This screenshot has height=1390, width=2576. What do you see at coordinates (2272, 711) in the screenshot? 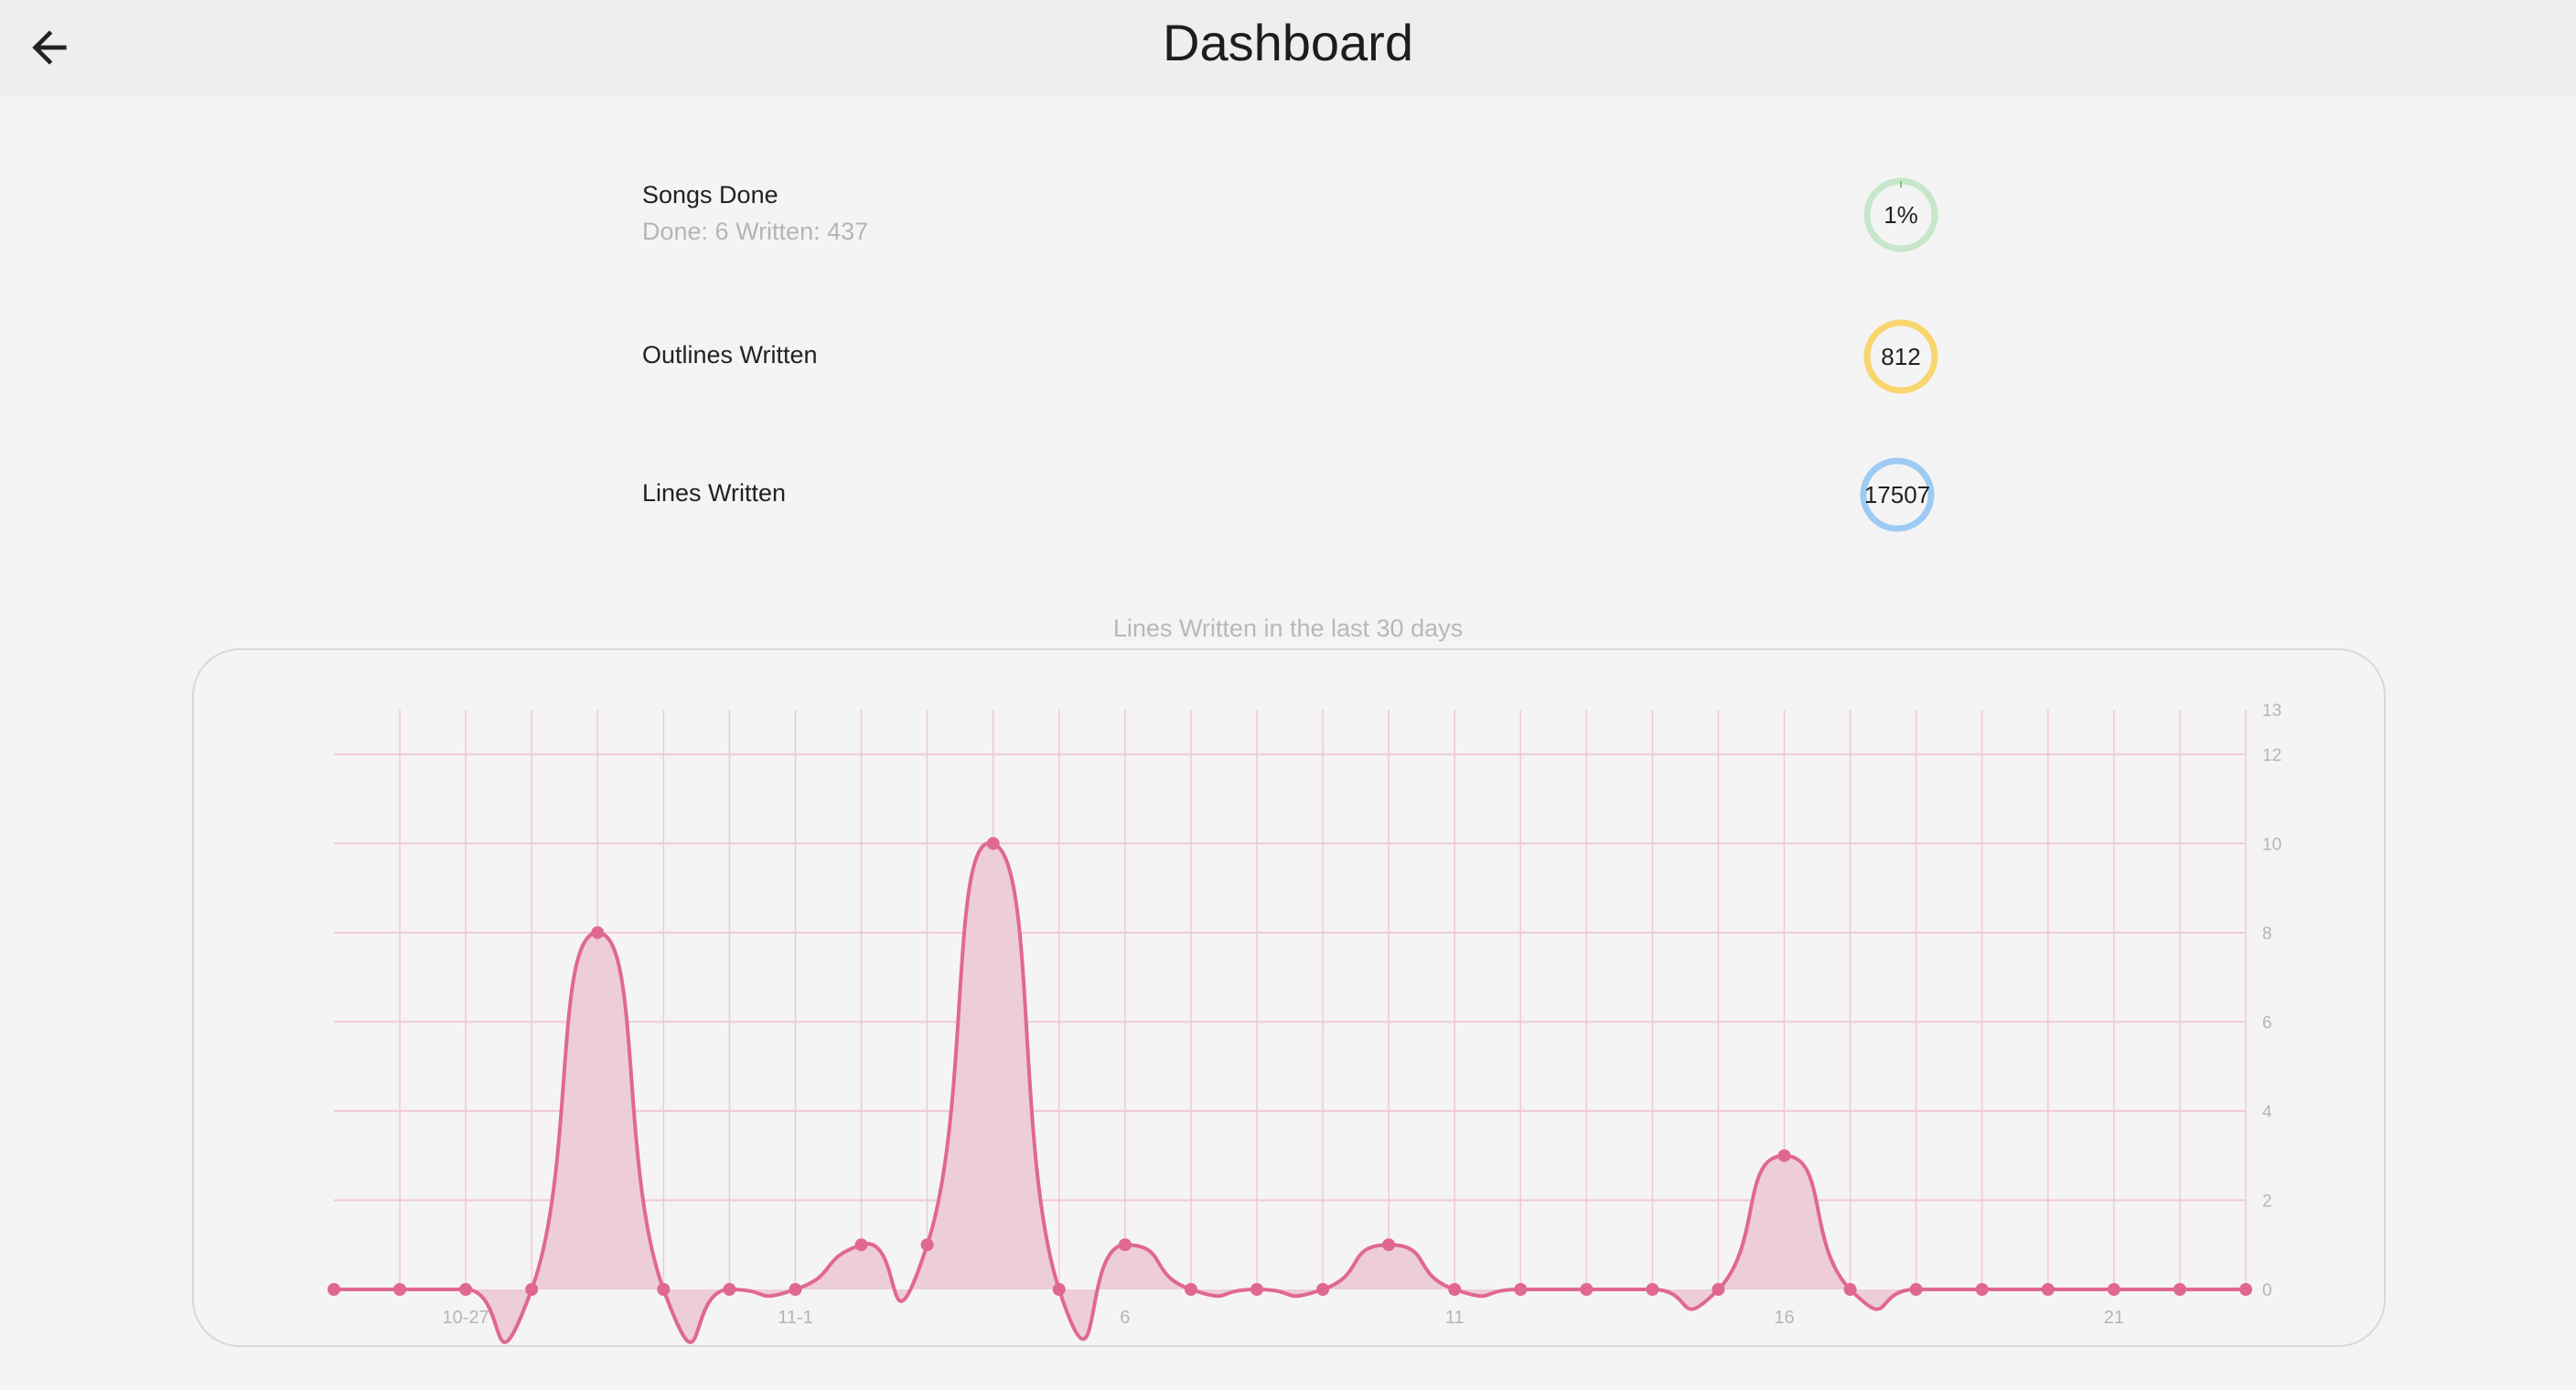
I see `y-tick-label: 13` at bounding box center [2272, 711].